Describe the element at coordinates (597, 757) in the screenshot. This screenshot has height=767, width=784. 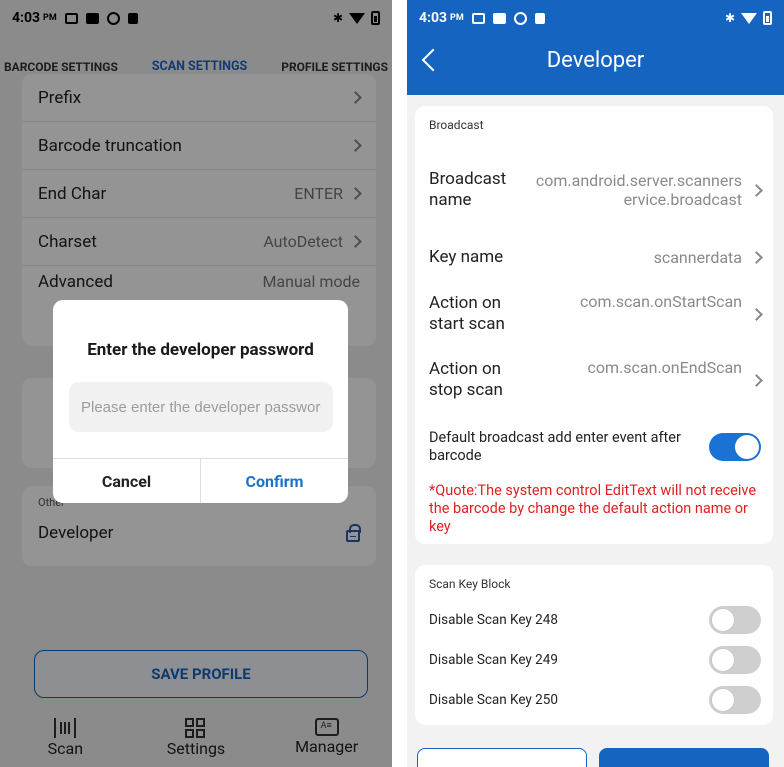
I see `bottom-actions` at that location.